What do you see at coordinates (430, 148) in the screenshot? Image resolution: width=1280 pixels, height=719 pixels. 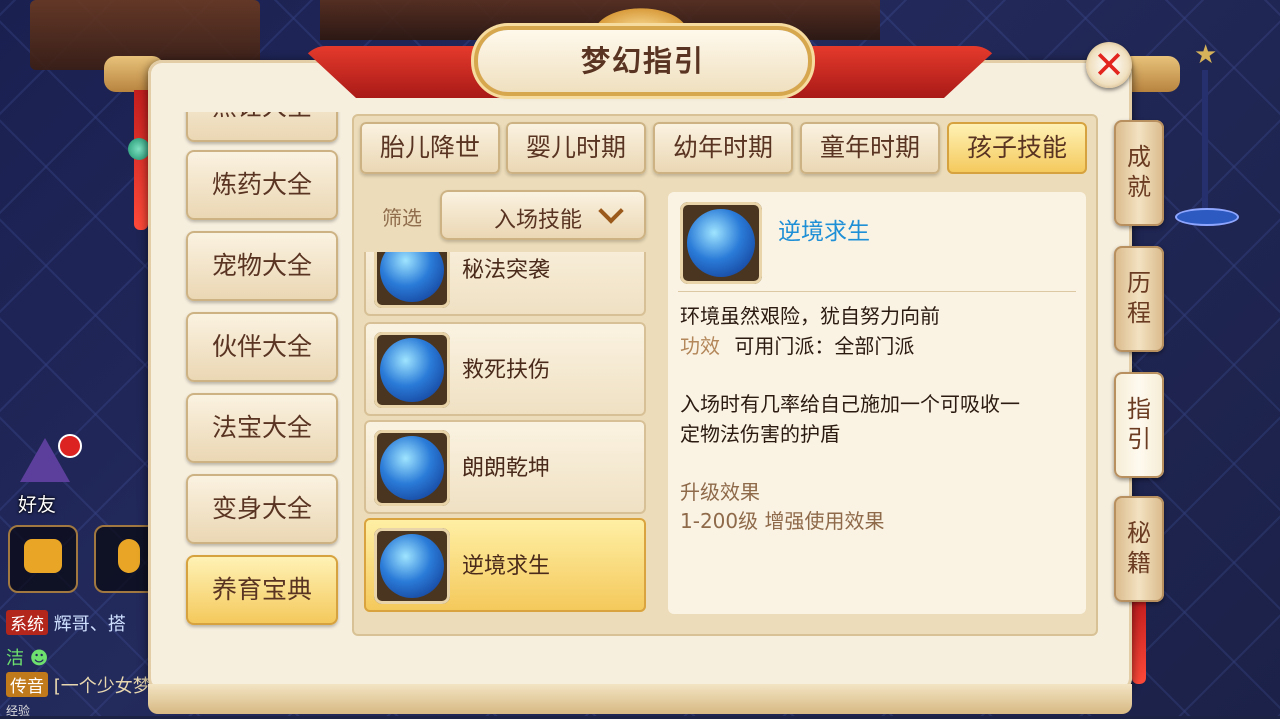 I see `tab-fetal: 胎儿降世` at bounding box center [430, 148].